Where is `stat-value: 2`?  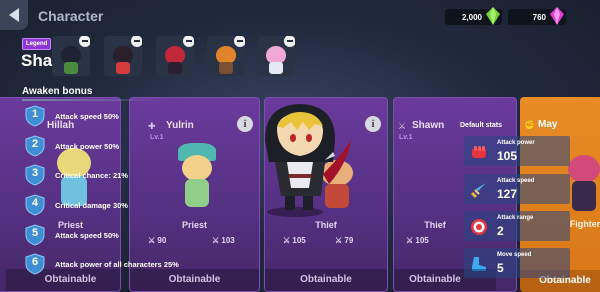
stat-value: 2 is located at coordinates (500, 231).